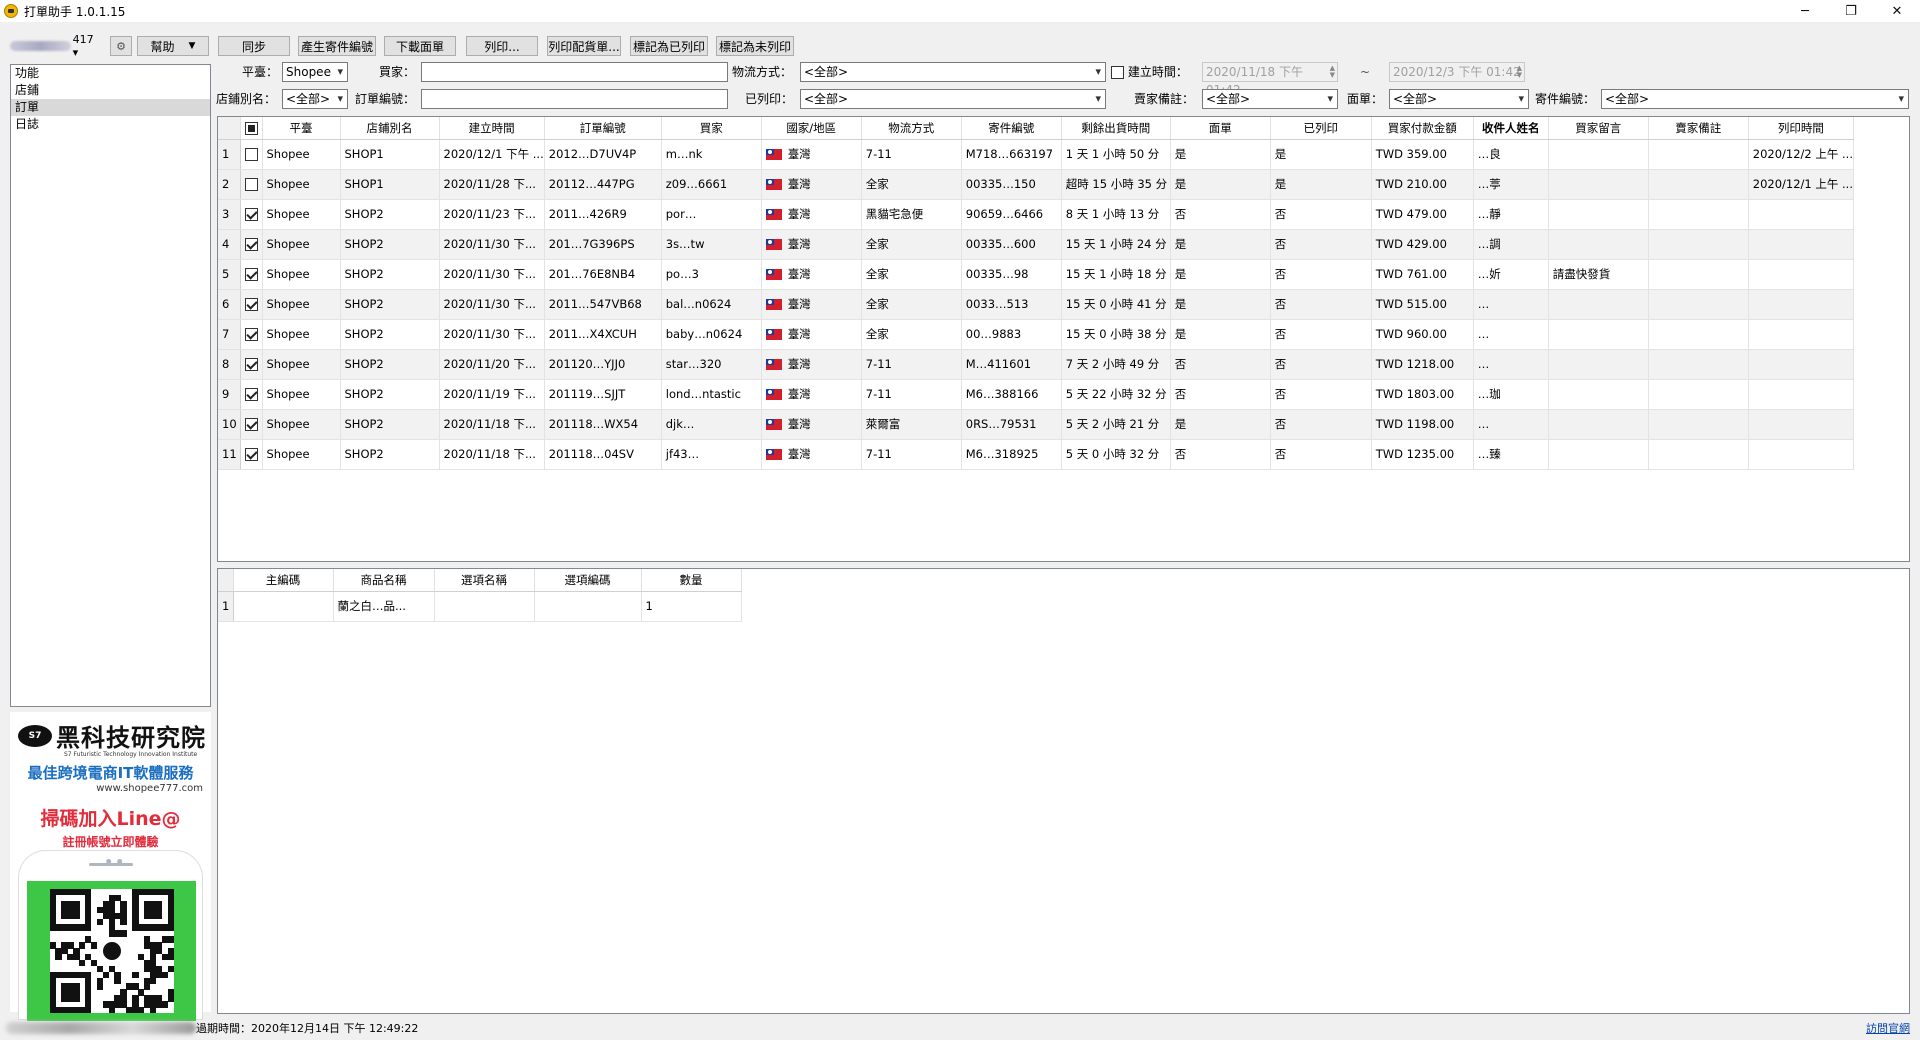 This screenshot has height=1040, width=1920. What do you see at coordinates (711, 184) in the screenshot?
I see `order-cell: z09…6661` at bounding box center [711, 184].